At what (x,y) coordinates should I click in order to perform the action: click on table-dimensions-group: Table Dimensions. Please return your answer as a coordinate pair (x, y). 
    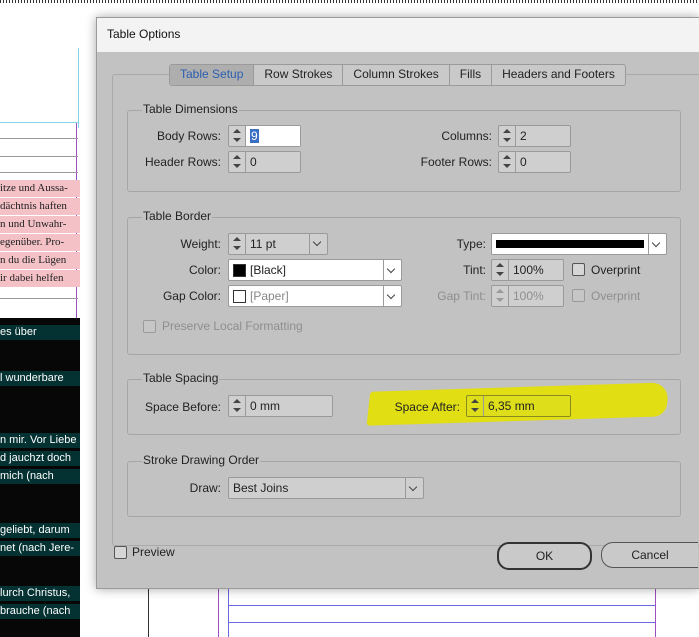
    Looking at the image, I should click on (404, 147).